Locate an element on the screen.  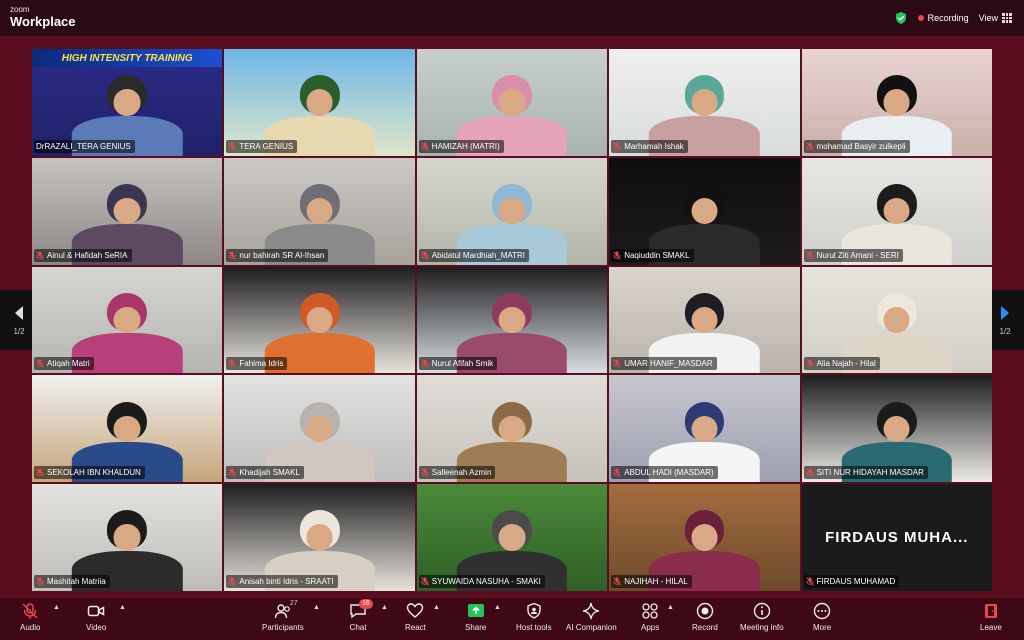
video-options-chevron-icon: ▲ is located at coordinates (122, 607).